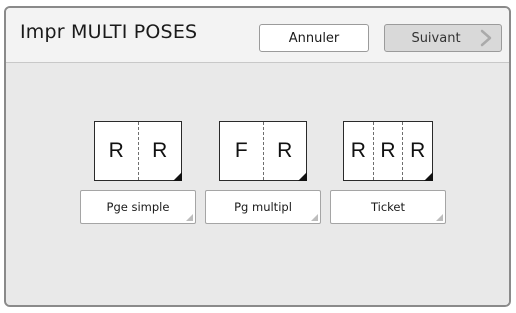  I want to click on layout-preview-multi: F R, so click(263, 151).